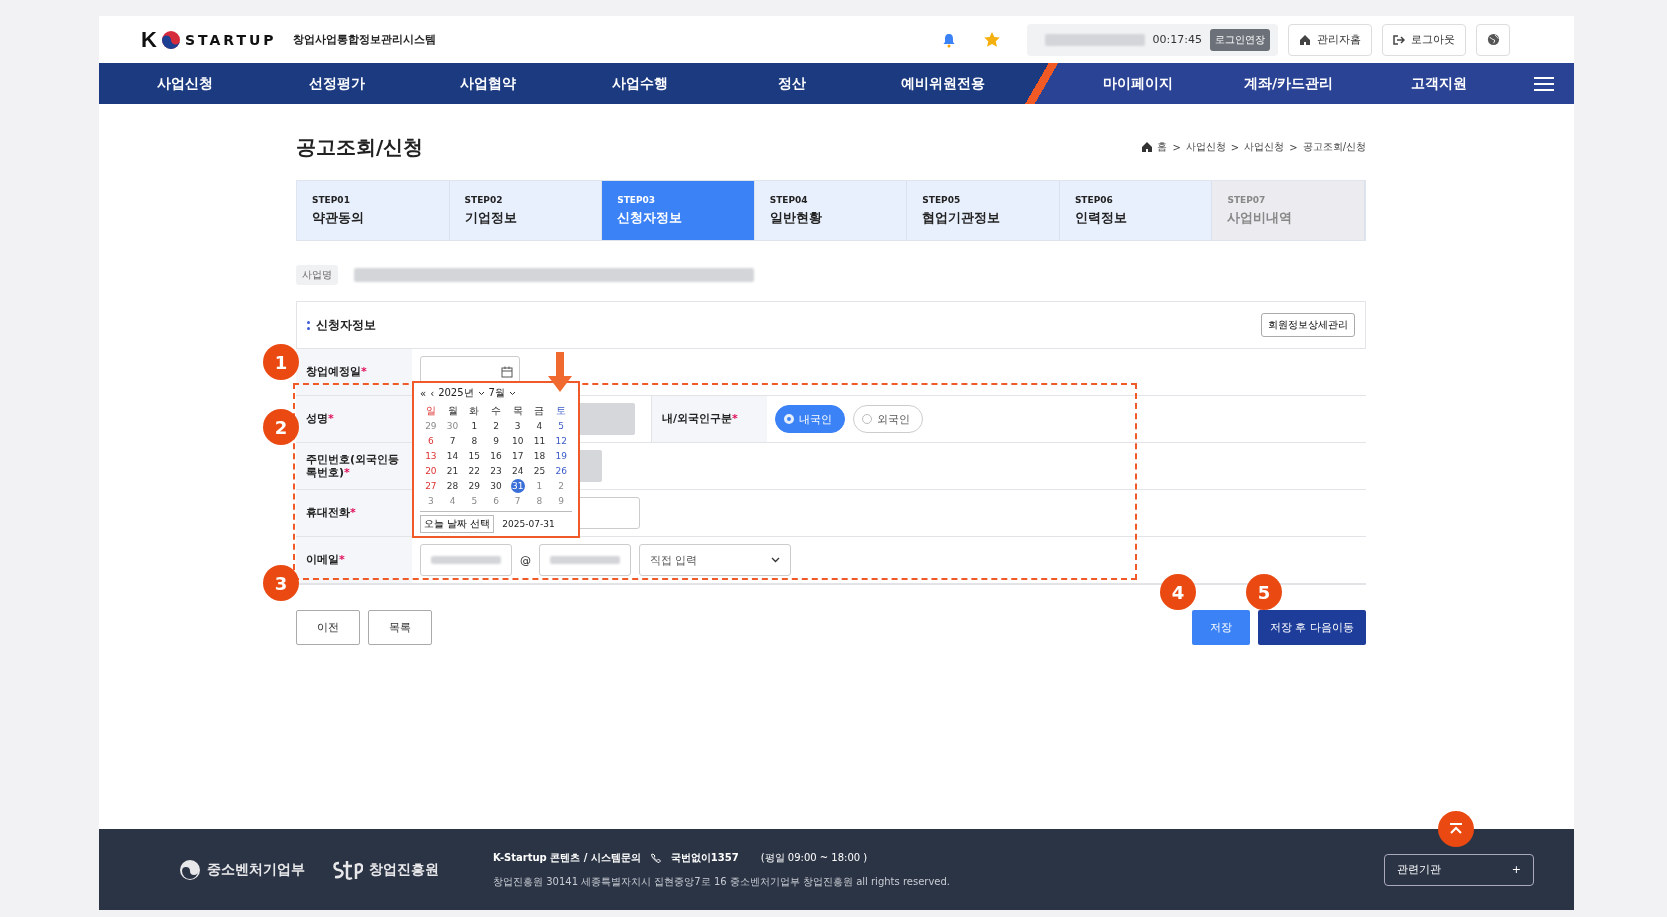 This screenshot has height=917, width=1667. What do you see at coordinates (814, 857) in the screenshot?
I see `service-hours: (평일 09:00 ~ 18:00 )` at bounding box center [814, 857].